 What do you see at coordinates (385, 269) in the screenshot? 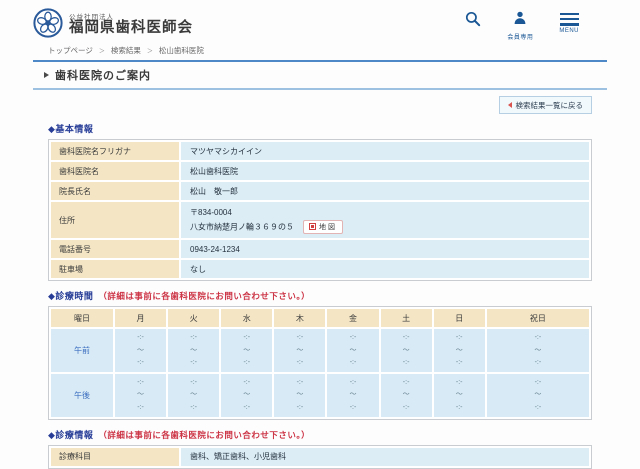
I see `parking-info: なし` at bounding box center [385, 269].